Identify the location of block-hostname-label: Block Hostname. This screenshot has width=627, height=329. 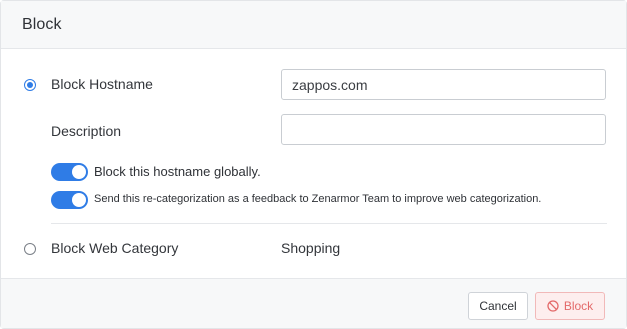
(102, 84).